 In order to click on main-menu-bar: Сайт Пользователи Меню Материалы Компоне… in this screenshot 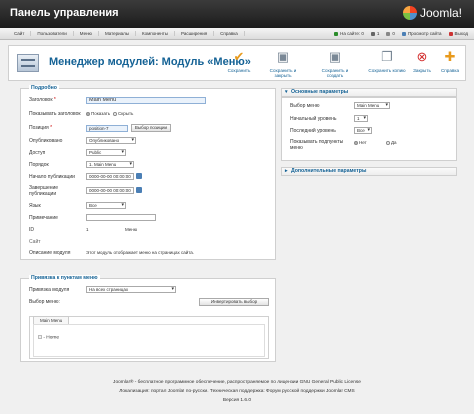, I will do `click(237, 34)`.